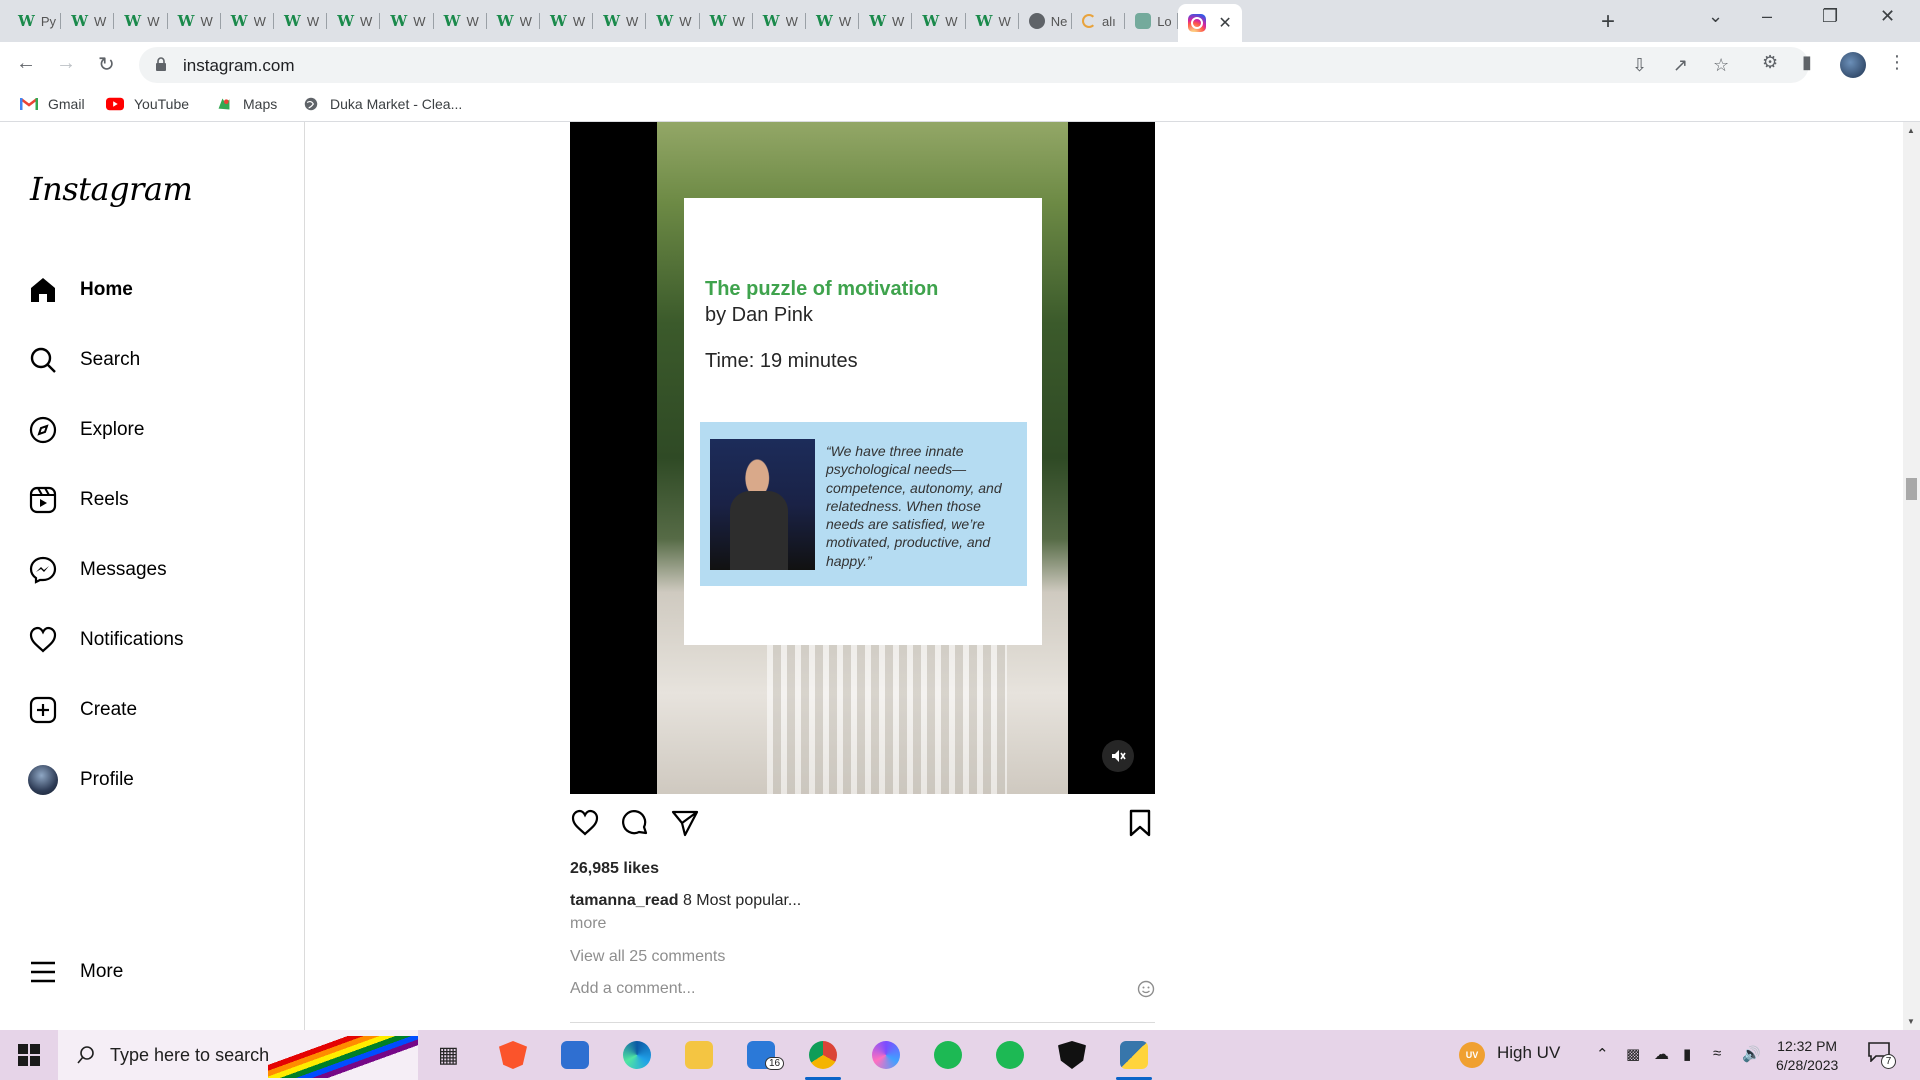 This screenshot has width=1920, height=1080. Describe the element at coordinates (1717, 1053) in the screenshot. I see `wifi-icon: ≈` at that location.